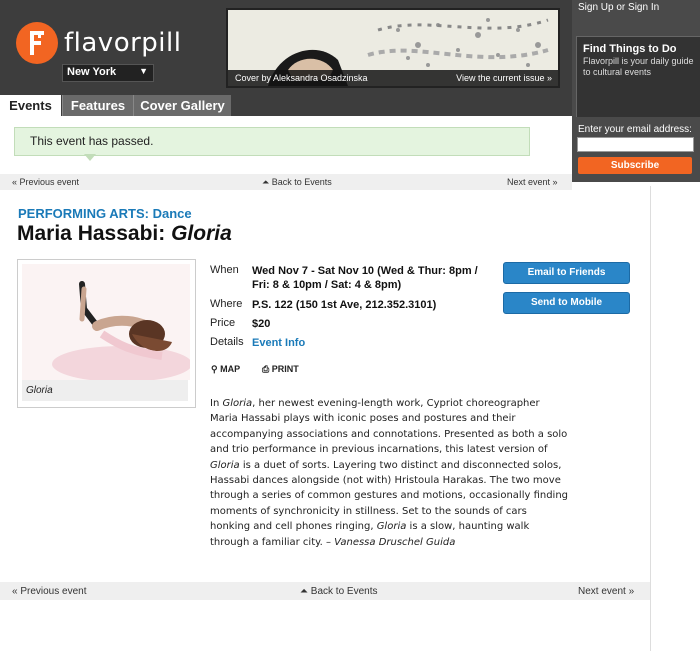 This screenshot has height=651, width=700. What do you see at coordinates (94, 233) in the screenshot?
I see `event-title-main: Maria Hassabi:` at bounding box center [94, 233].